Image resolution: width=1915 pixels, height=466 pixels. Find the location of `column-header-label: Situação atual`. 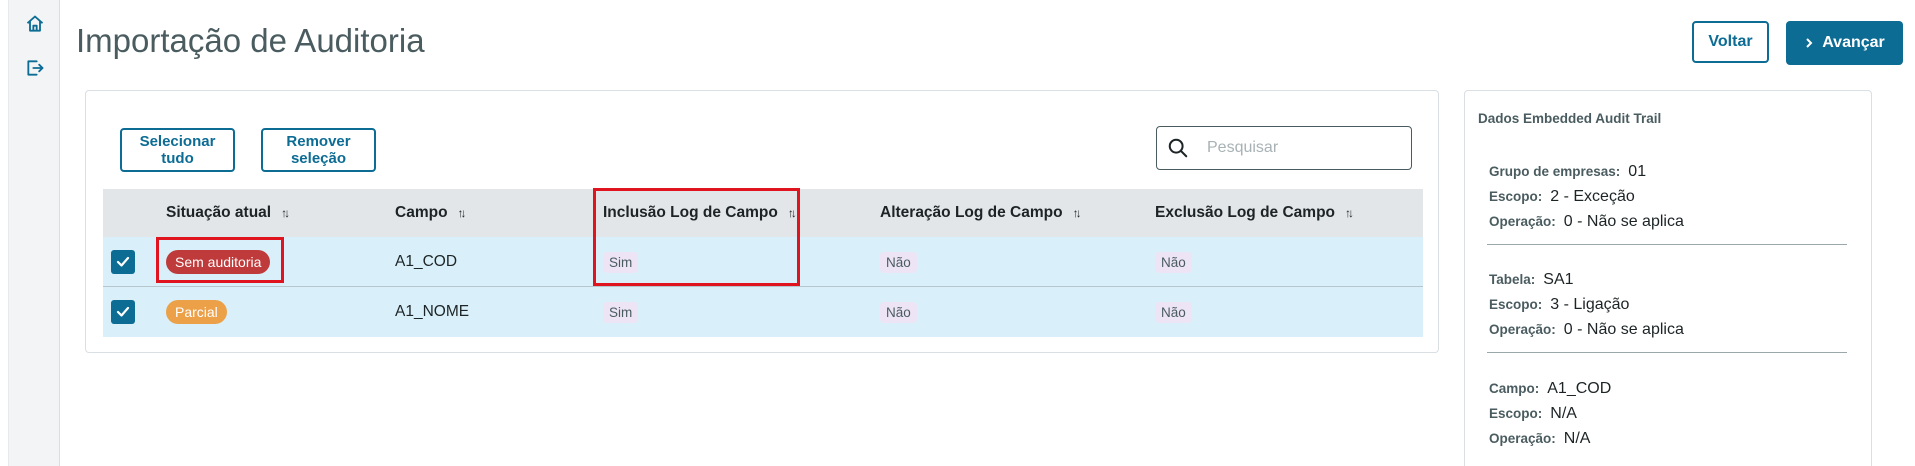

column-header-label: Situação atual is located at coordinates (219, 212).